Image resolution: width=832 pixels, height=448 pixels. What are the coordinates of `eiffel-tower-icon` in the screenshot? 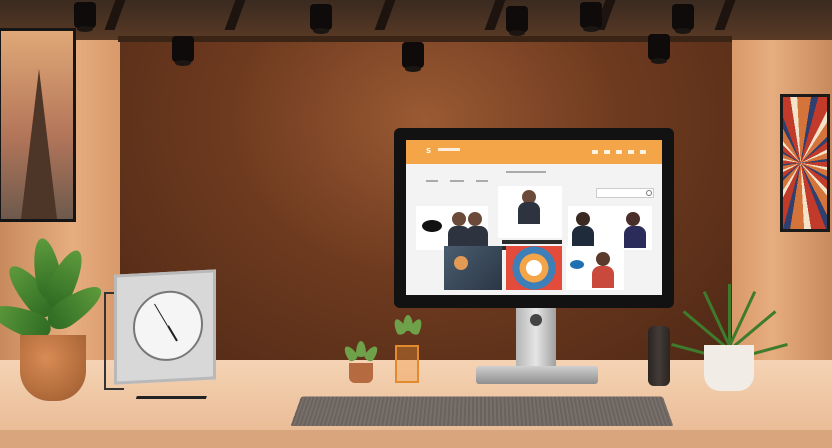 It's located at (39, 144).